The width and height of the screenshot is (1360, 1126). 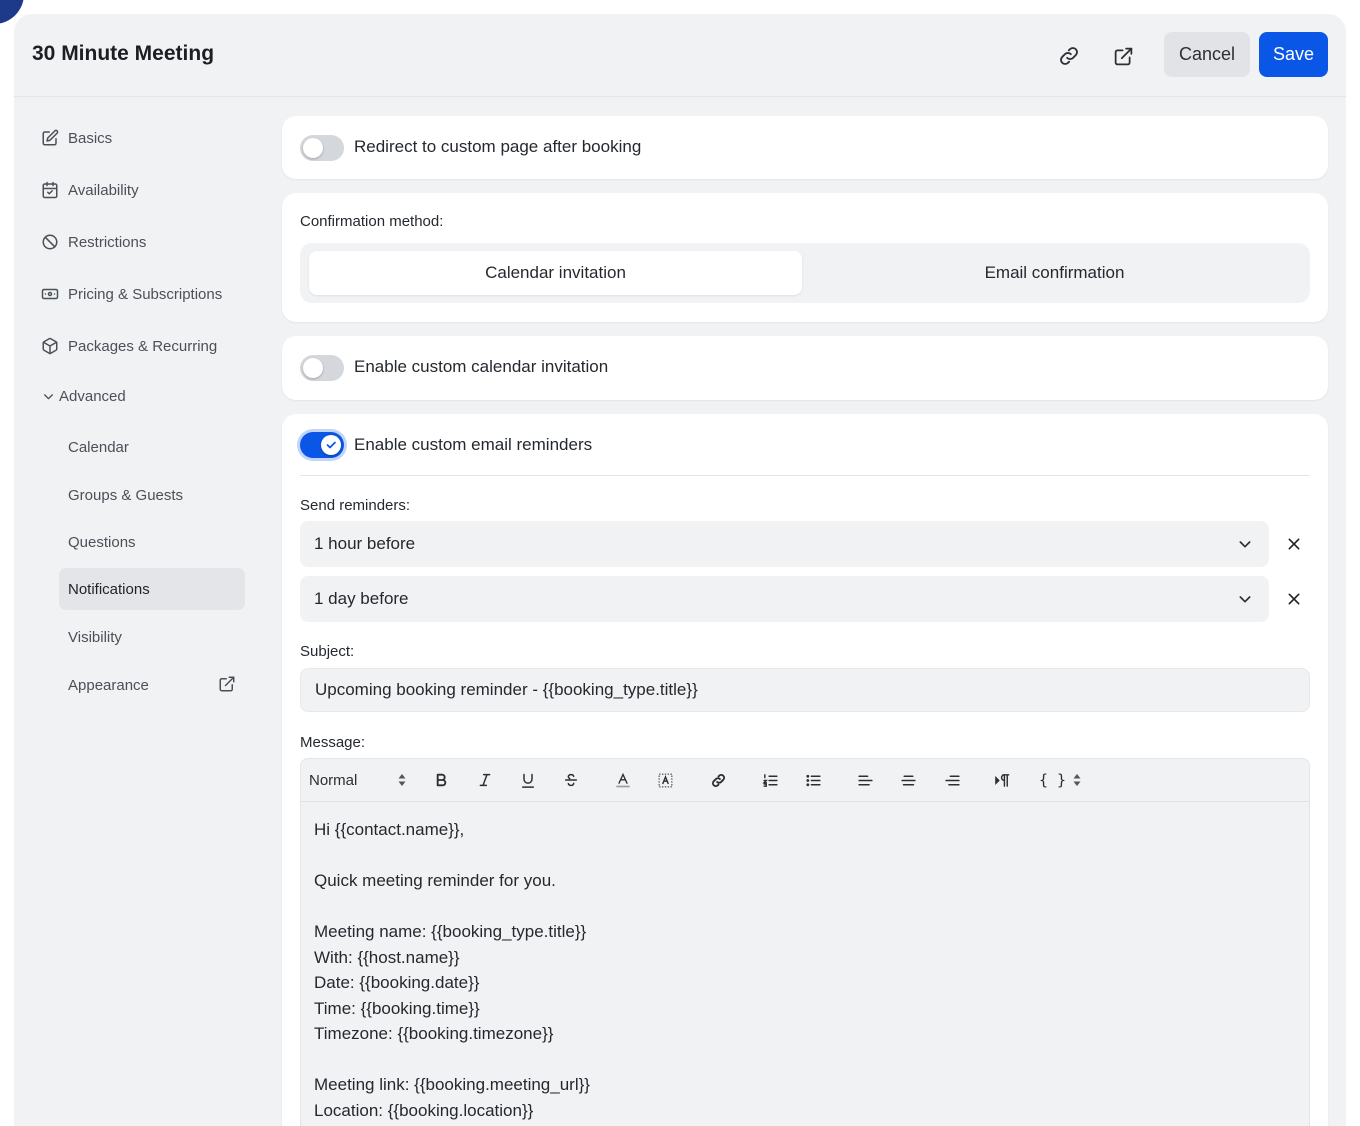 I want to click on sidebar-item-groups-guests: Groups & Guests, so click(x=152, y=495).